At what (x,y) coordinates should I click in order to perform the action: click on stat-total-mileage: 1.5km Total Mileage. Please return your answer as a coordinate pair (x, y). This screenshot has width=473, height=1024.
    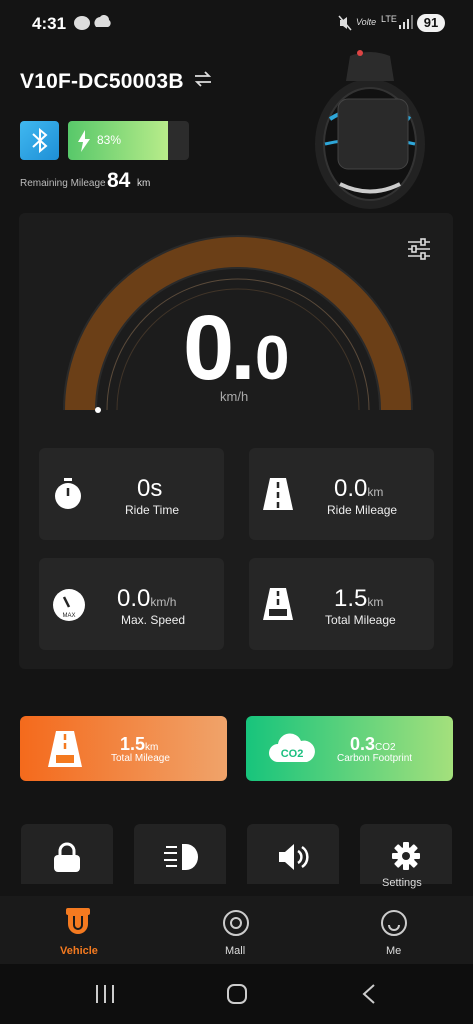
    Looking at the image, I should click on (341, 604).